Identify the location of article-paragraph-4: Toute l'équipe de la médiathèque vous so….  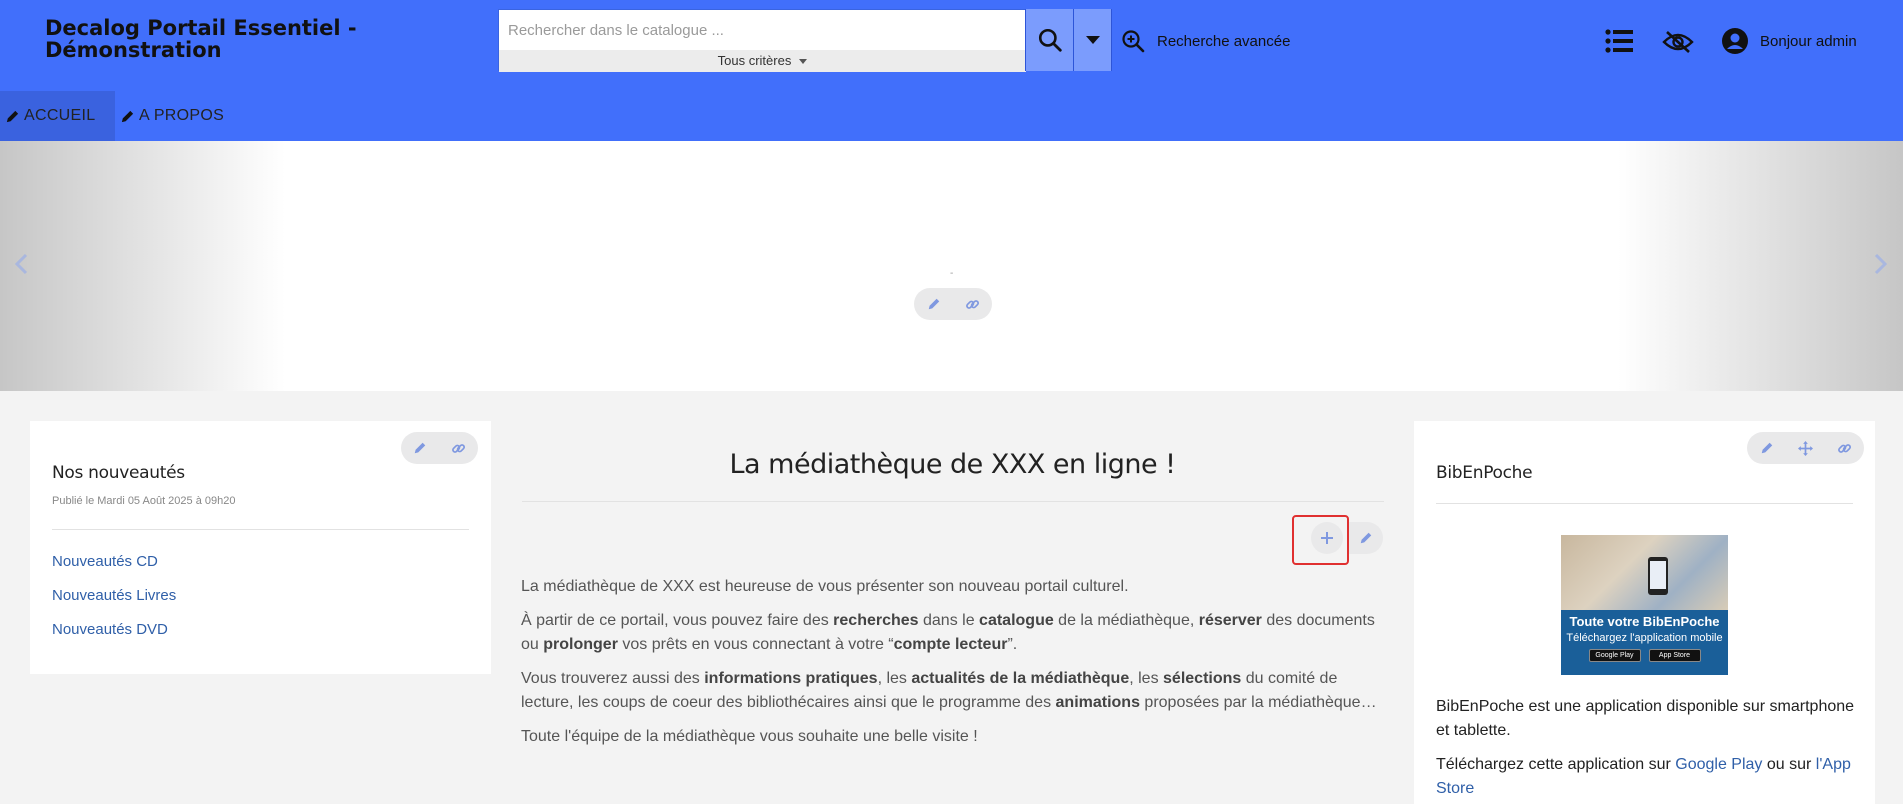
(749, 736).